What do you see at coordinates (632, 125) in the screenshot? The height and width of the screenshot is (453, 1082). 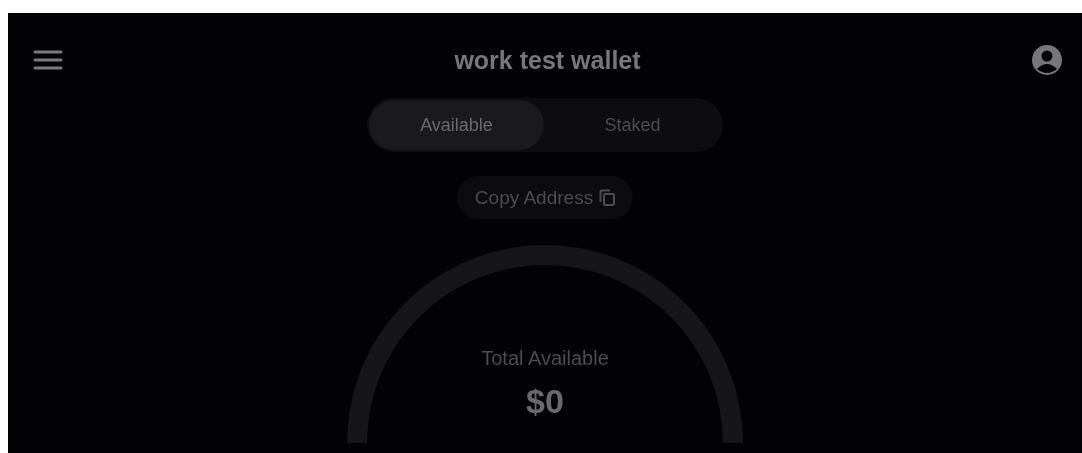 I see `tab: Staked` at bounding box center [632, 125].